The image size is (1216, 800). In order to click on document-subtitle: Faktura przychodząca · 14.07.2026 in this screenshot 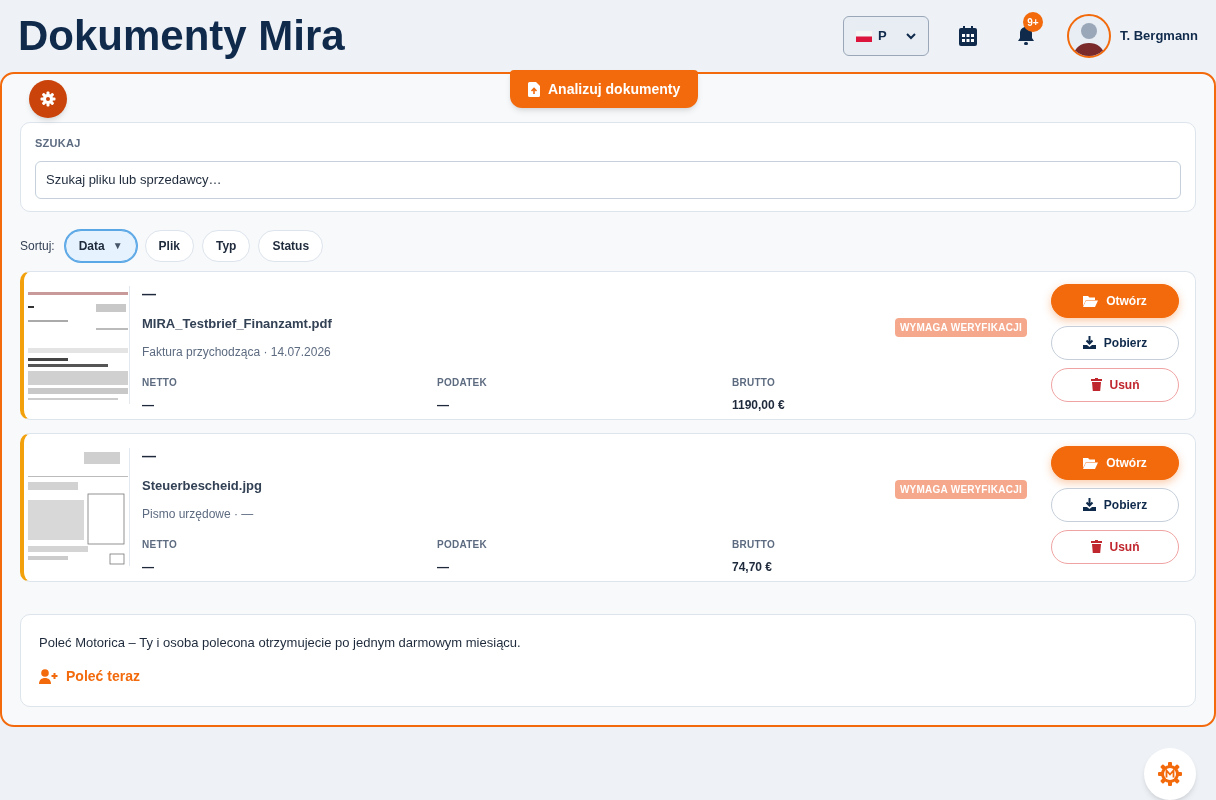, I will do `click(237, 352)`.